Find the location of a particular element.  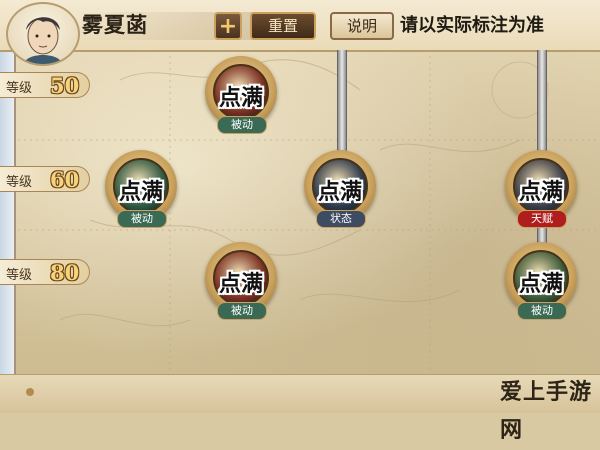

skill-type-badge: 天赋 is located at coordinates (542, 219).